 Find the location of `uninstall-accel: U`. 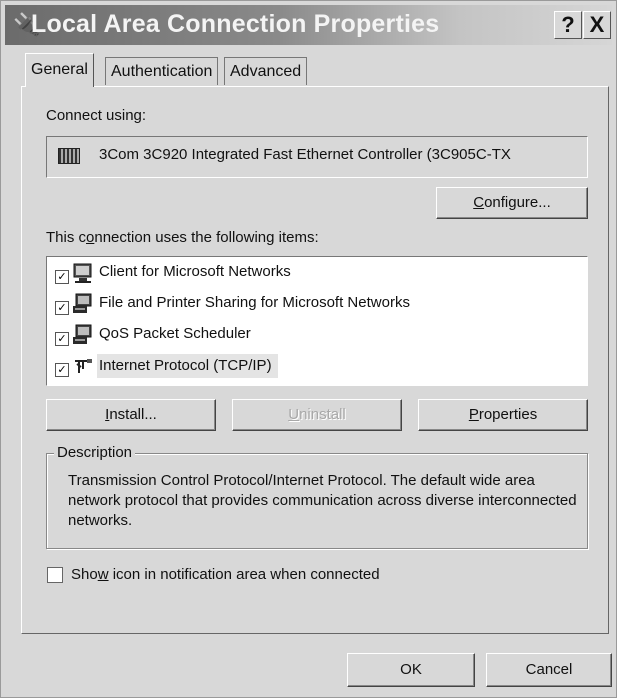

uninstall-accel: U is located at coordinates (294, 414).